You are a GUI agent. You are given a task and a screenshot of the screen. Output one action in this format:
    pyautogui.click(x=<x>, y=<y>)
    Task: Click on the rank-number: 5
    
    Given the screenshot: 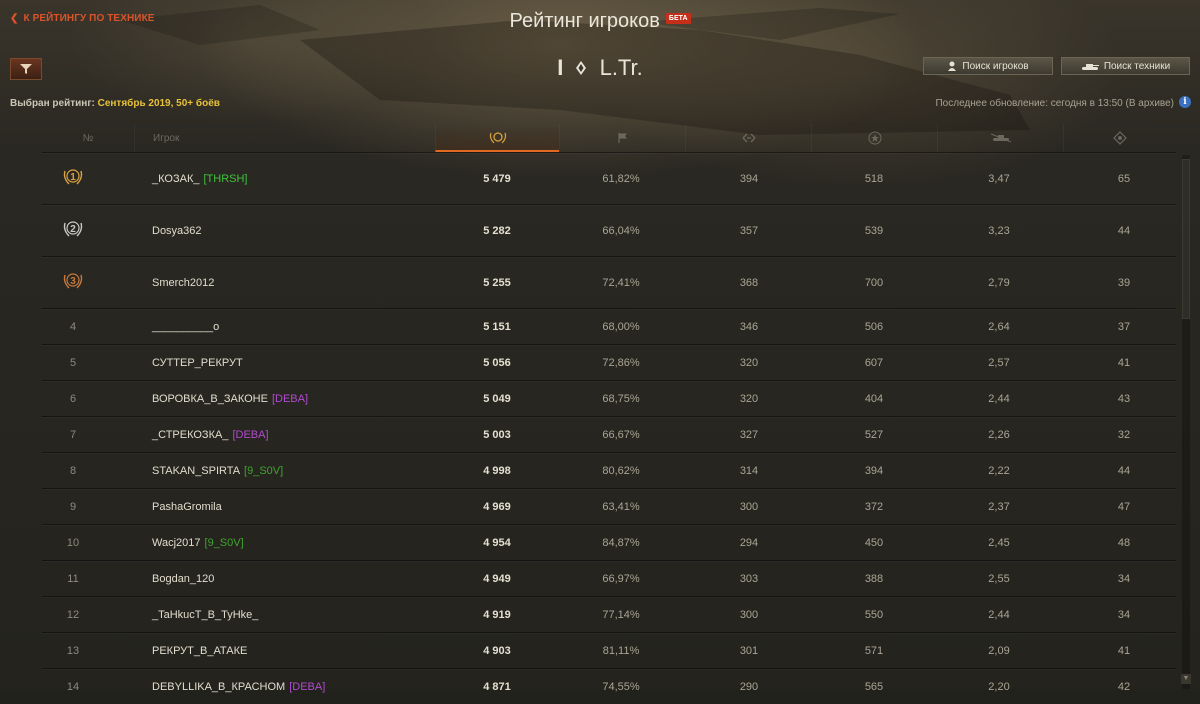 What is the action you would take?
    pyautogui.click(x=73, y=362)
    